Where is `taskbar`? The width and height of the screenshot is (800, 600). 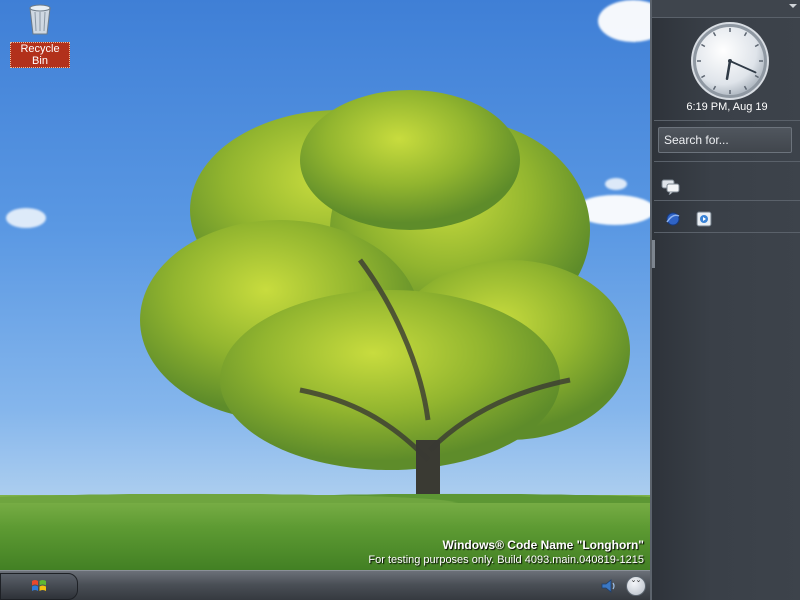
taskbar is located at coordinates (325, 585).